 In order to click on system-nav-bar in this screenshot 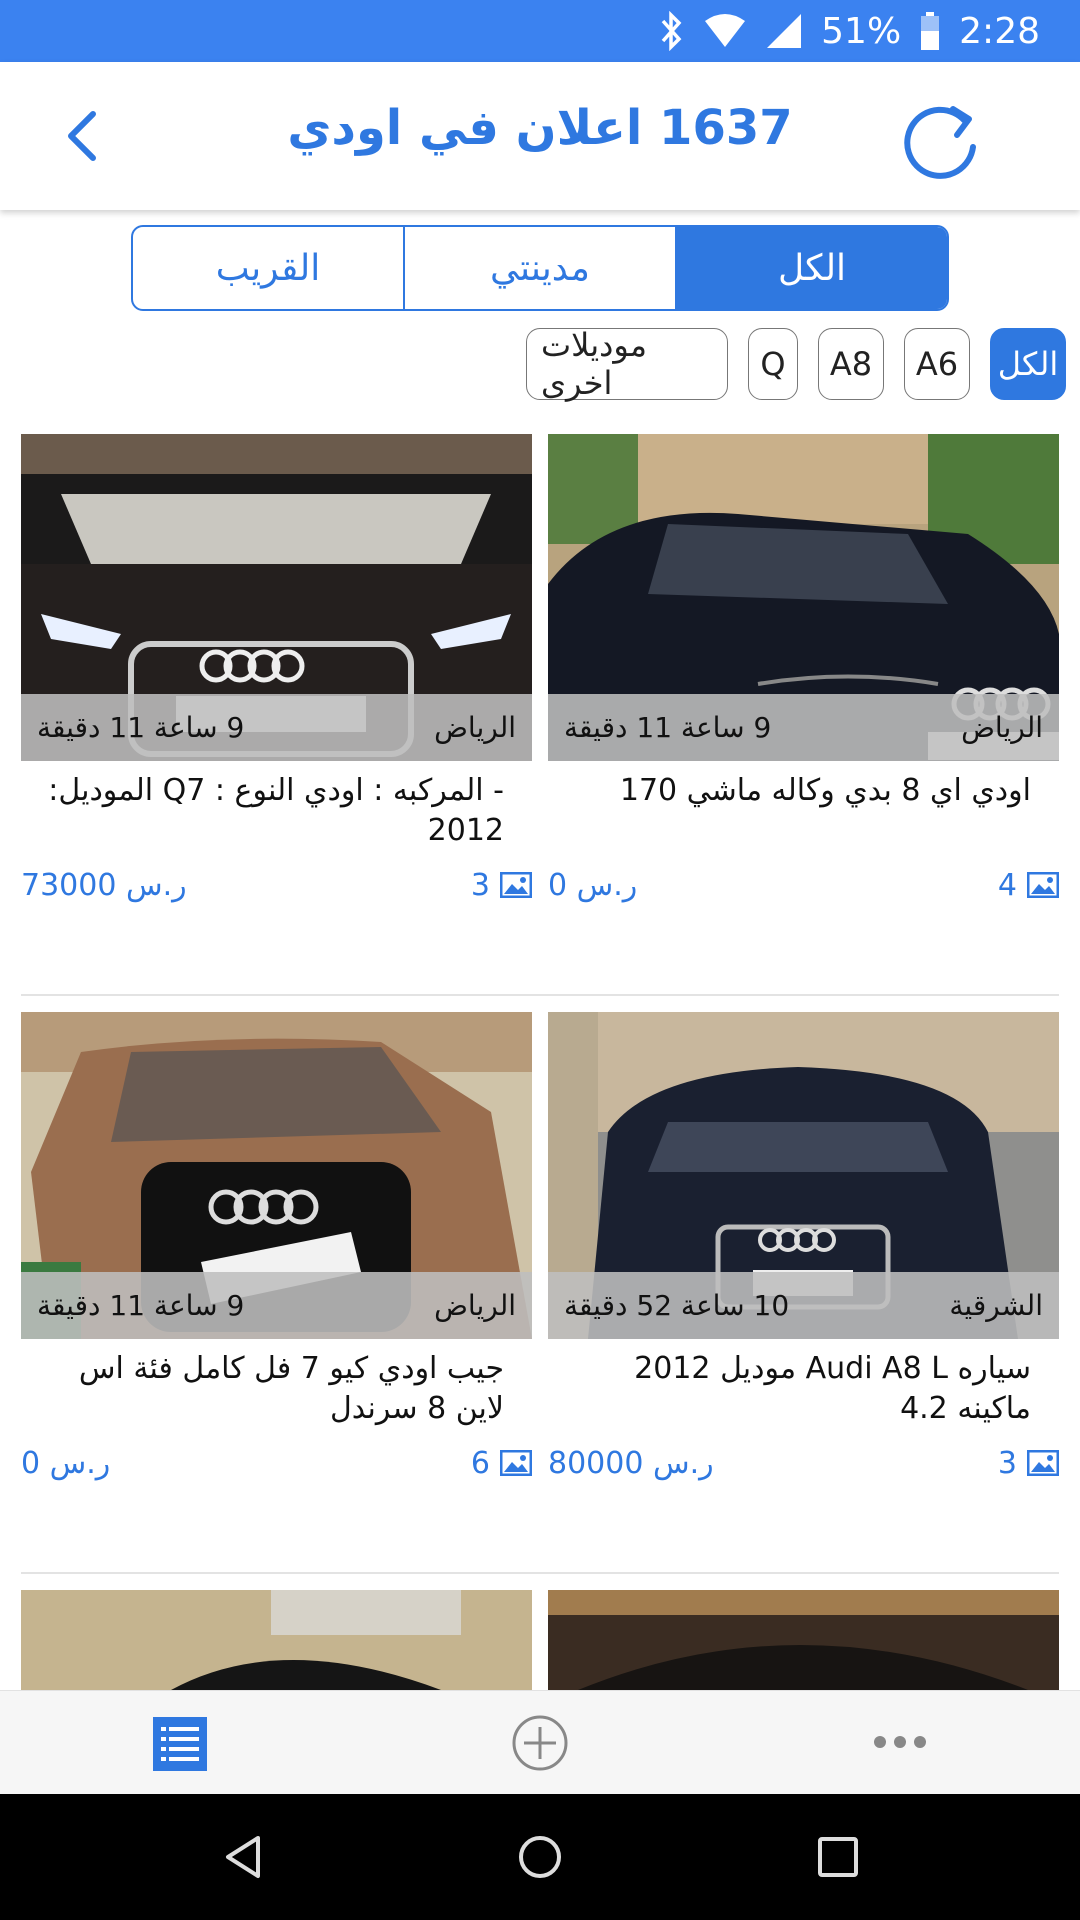, I will do `click(540, 1857)`.